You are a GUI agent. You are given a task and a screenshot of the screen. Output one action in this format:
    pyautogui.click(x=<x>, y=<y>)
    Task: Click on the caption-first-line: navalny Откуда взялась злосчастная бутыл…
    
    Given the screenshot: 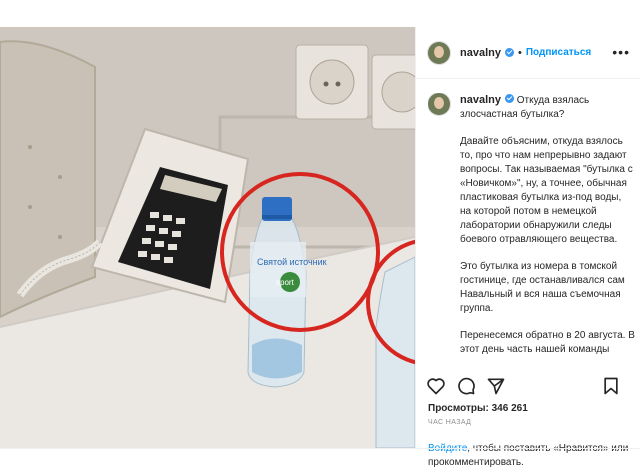 What is the action you would take?
    pyautogui.click(x=547, y=107)
    